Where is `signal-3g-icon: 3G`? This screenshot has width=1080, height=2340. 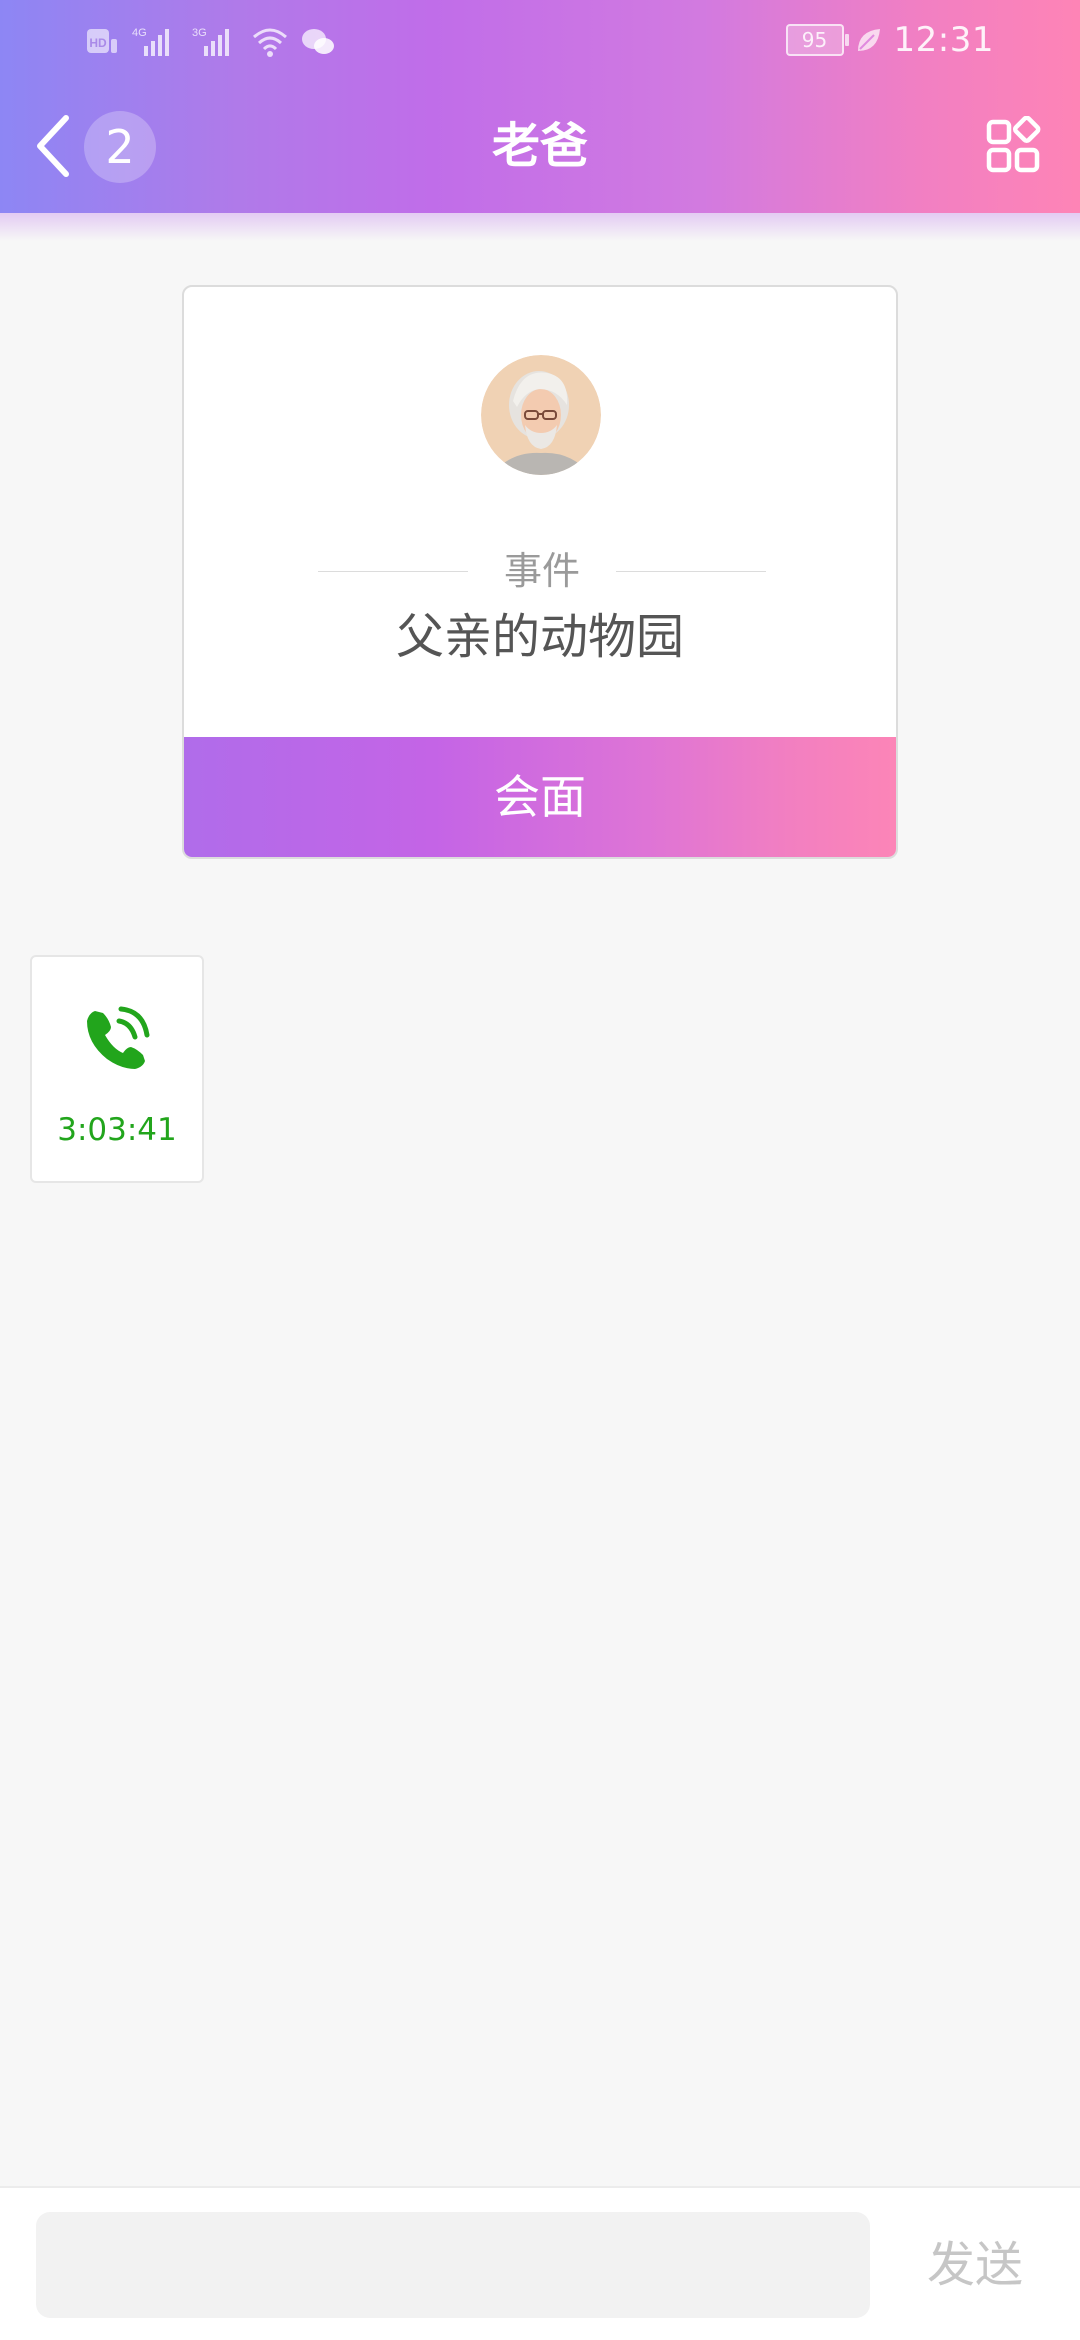
signal-3g-icon: 3G is located at coordinates (210, 41).